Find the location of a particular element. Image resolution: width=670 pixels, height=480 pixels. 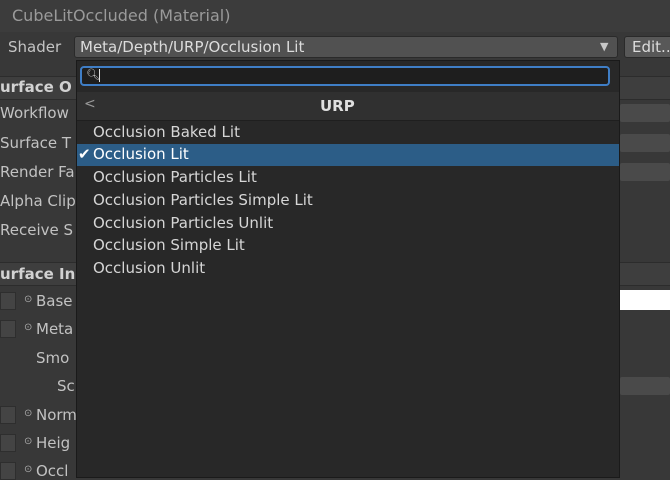

menu-item-occlusion-particles-simple-lit: Occlusion Particles Simple Lit is located at coordinates (348, 201).